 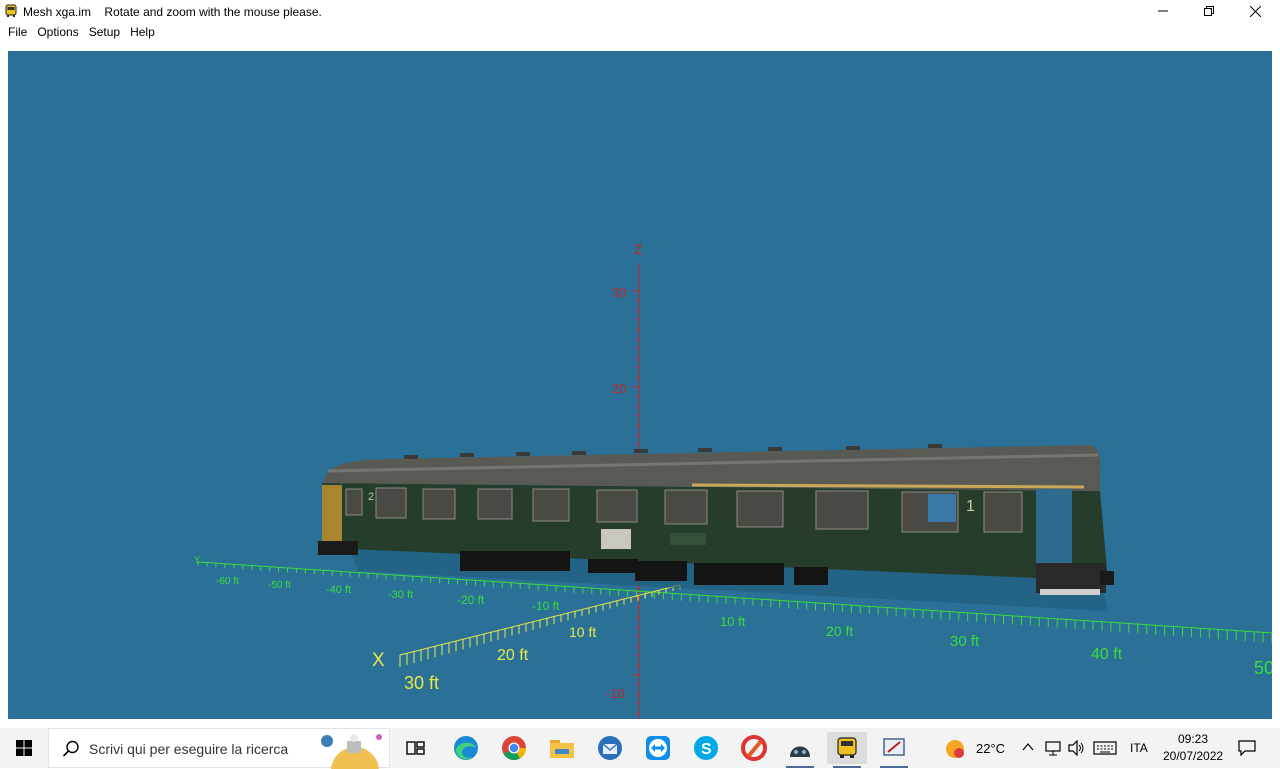 What do you see at coordinates (546, 606) in the screenshot?
I see `y-tick-label: -10 ft` at bounding box center [546, 606].